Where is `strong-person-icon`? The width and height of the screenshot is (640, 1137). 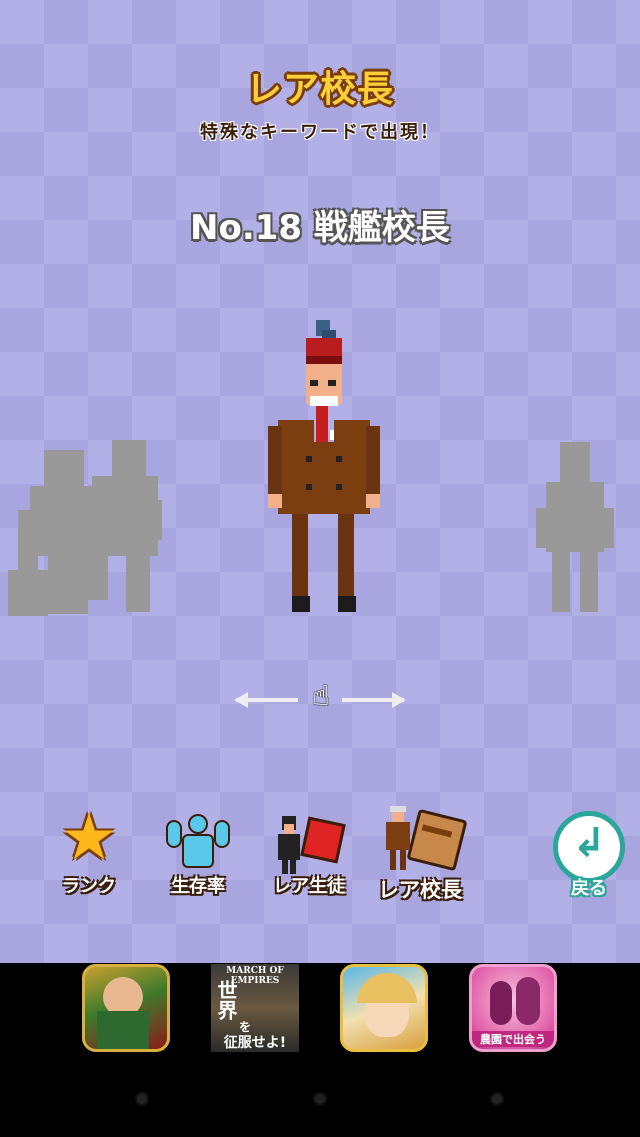 strong-person-icon is located at coordinates (198, 842).